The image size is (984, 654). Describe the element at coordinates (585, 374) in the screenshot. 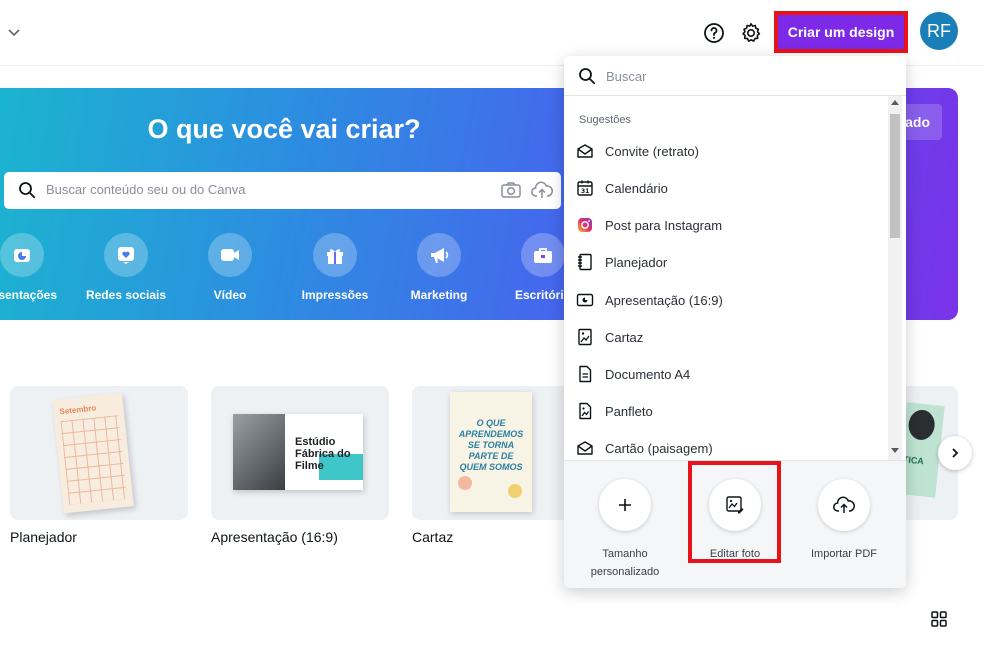

I see `document-icon` at that location.